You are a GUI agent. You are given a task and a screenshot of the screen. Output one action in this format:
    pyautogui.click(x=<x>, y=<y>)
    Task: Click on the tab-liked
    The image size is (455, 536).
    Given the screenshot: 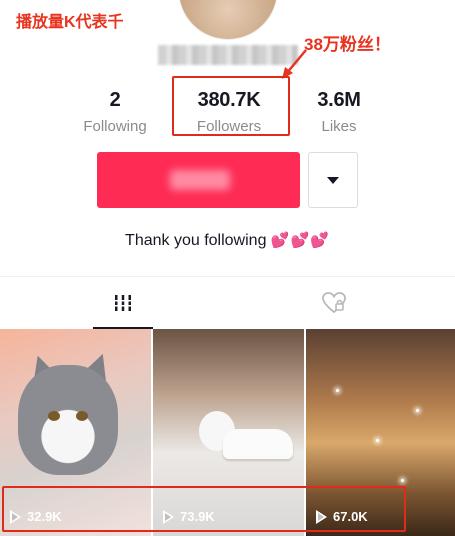 What is the action you would take?
    pyautogui.click(x=334, y=303)
    